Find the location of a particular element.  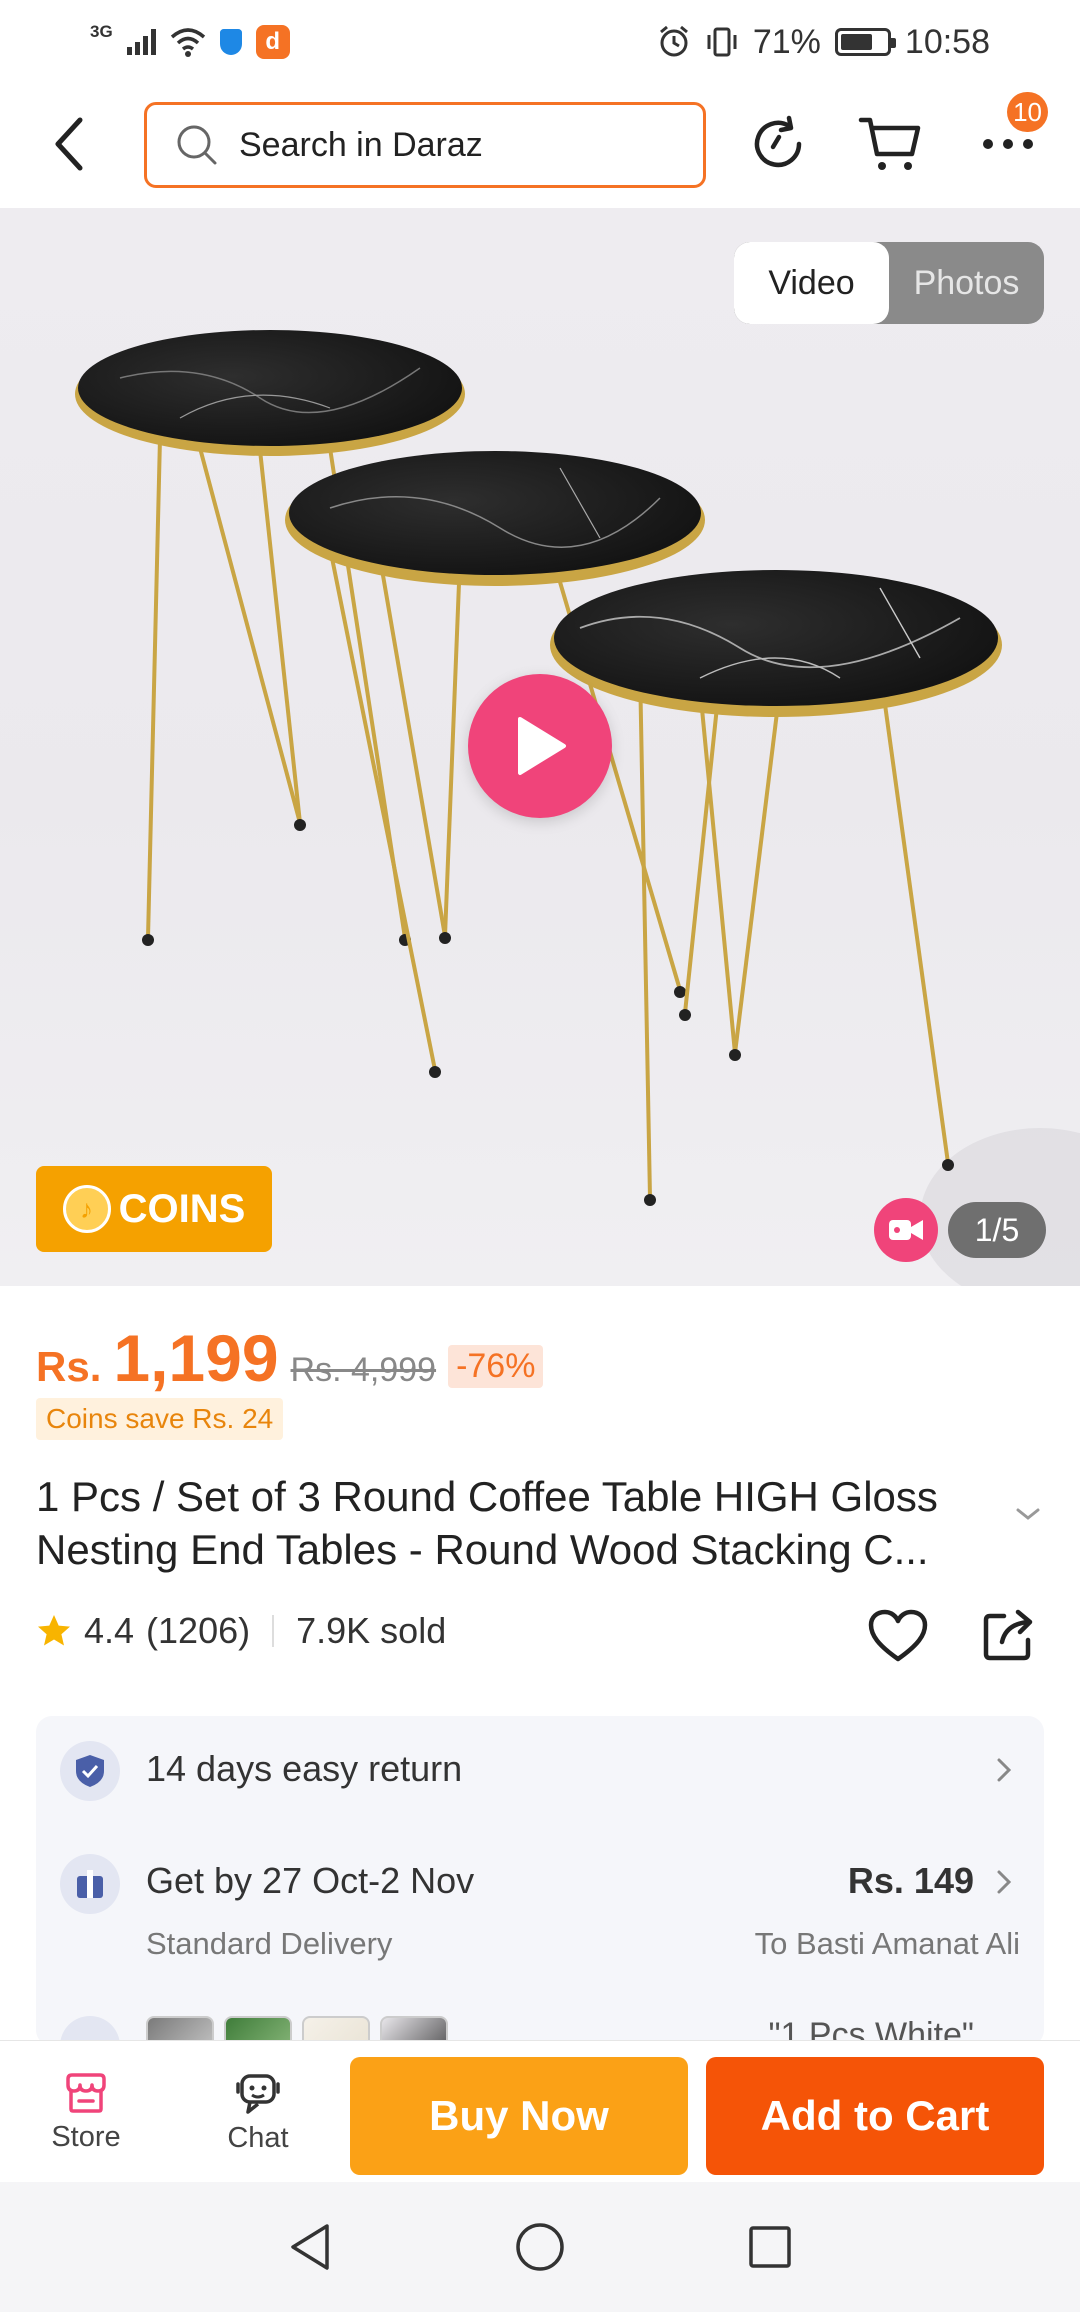

more-button: 10 is located at coordinates (1012, 134).